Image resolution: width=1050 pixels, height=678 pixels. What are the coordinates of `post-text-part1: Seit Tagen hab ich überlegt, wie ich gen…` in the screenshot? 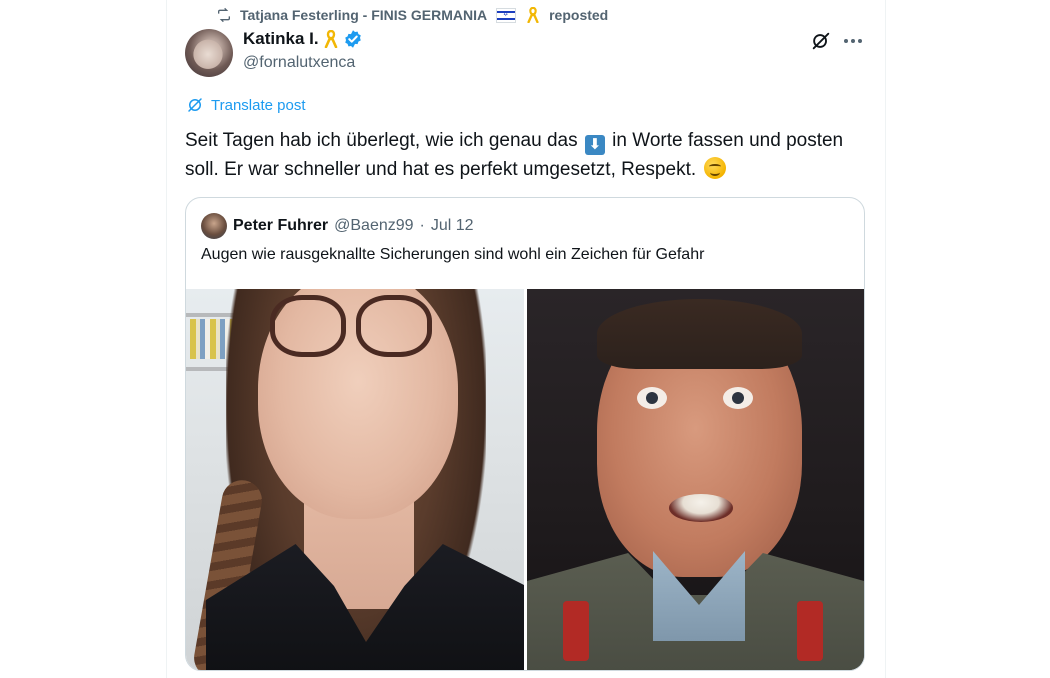 It's located at (381, 140).